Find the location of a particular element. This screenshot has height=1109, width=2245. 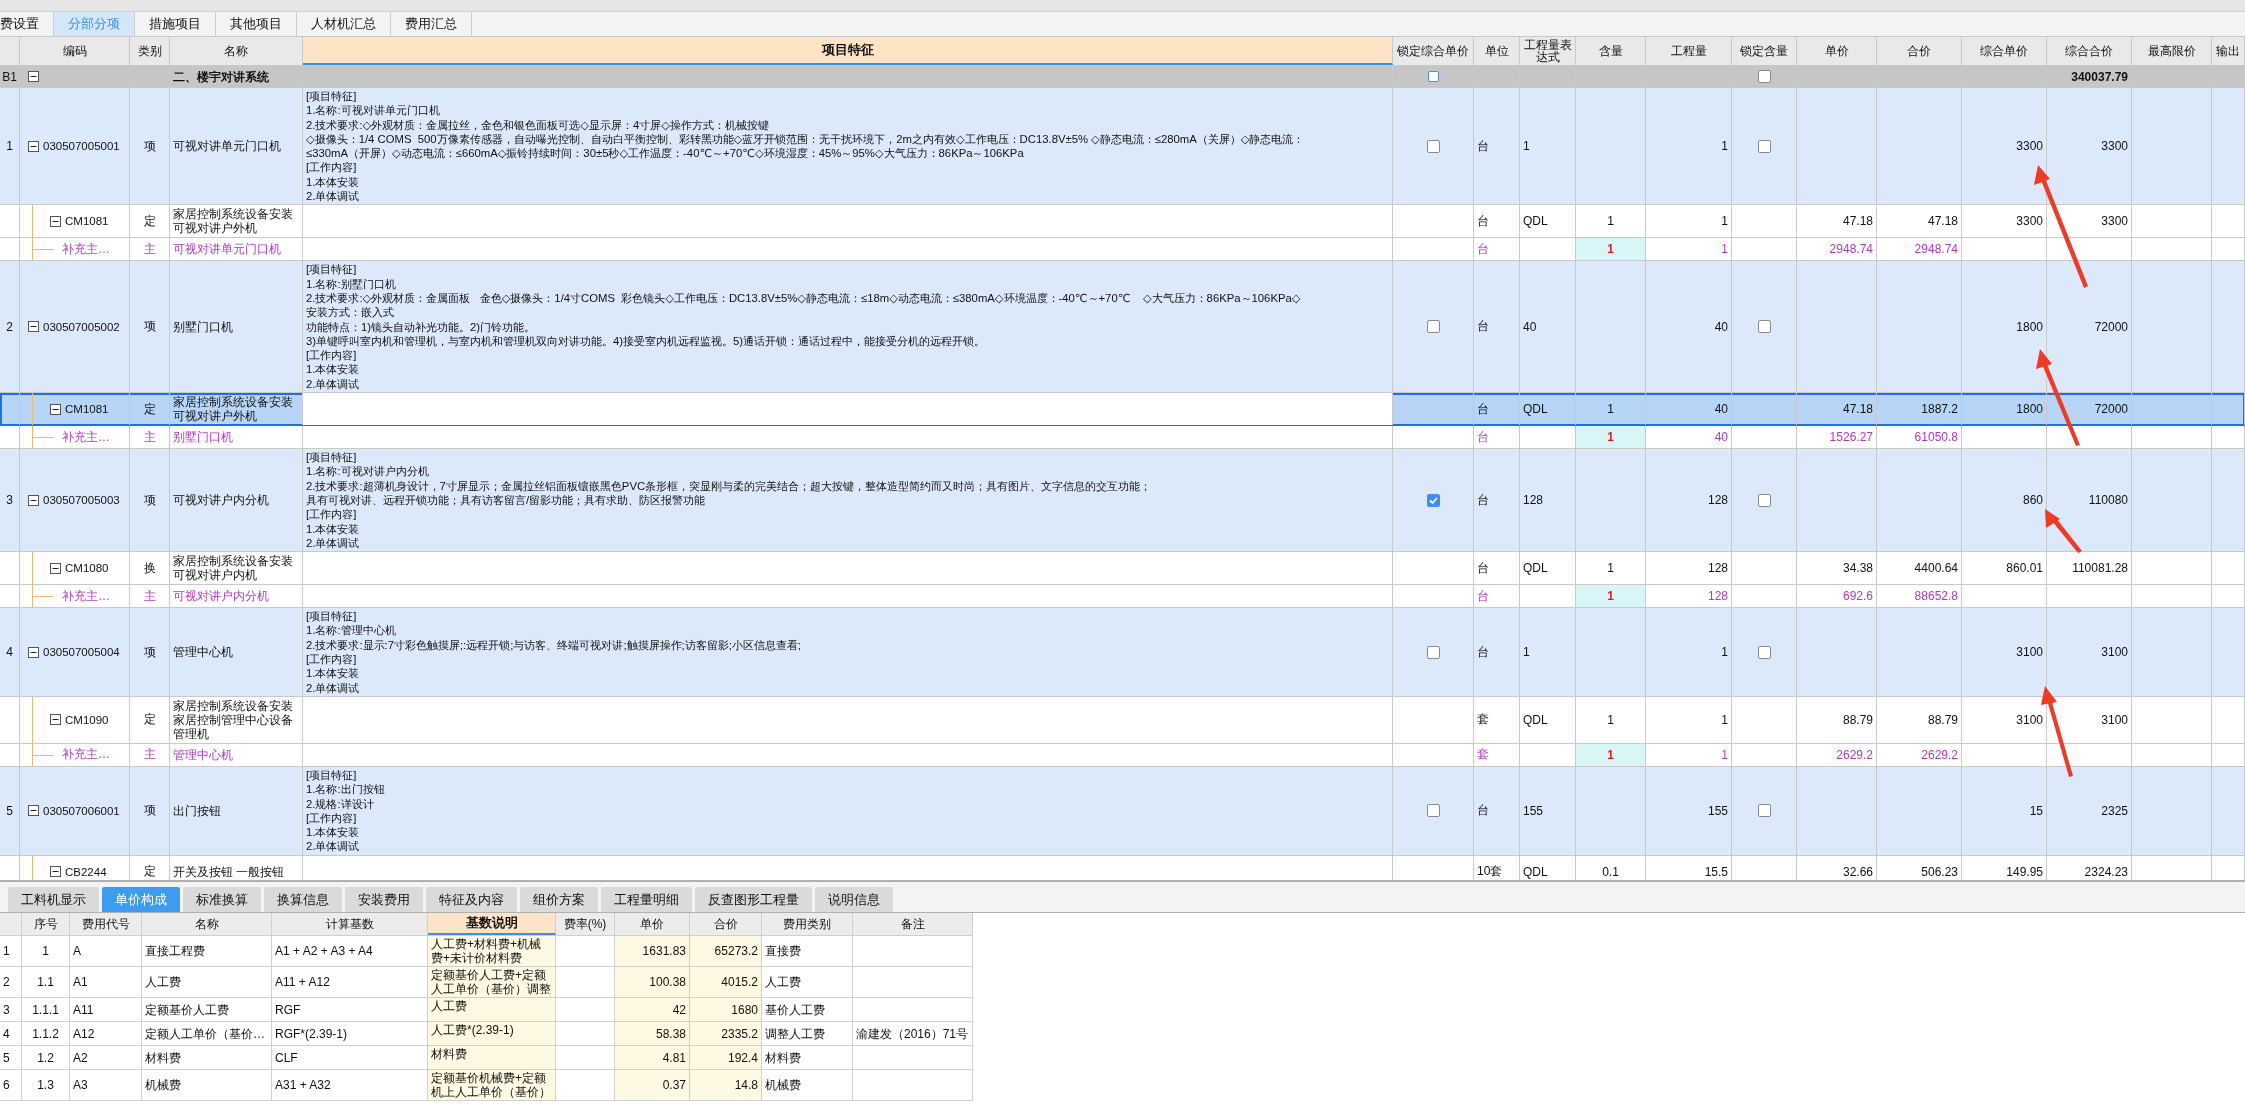

table-row: 补充主… 主 管理中心机 套 1 1 2629.2 2629.2 is located at coordinates (1122, 755).